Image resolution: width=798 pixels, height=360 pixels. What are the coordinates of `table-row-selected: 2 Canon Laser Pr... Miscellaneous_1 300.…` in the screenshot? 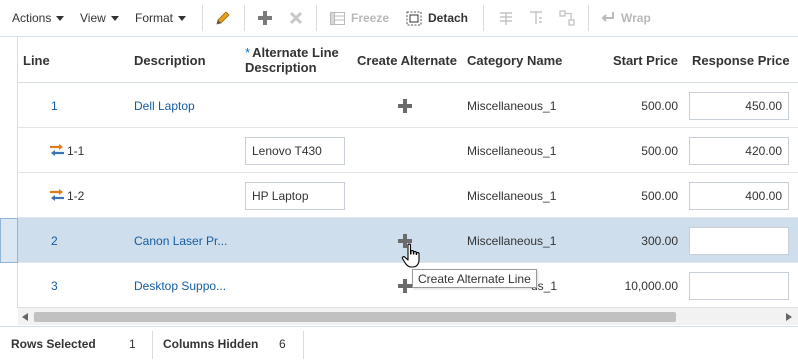 It's located at (399, 240).